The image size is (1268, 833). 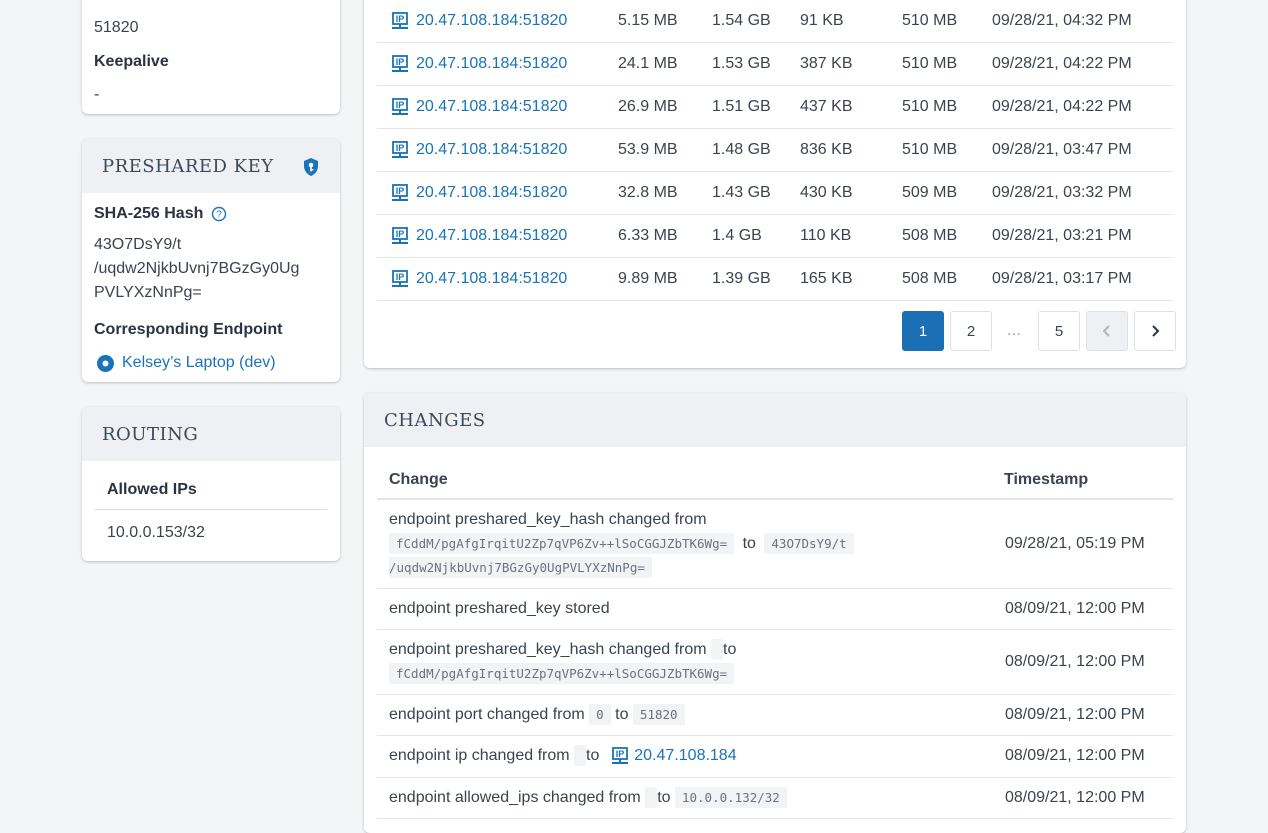 I want to click on transfer-timestamp: 09/28/21, 03:17 PM, so click(x=1082, y=279).